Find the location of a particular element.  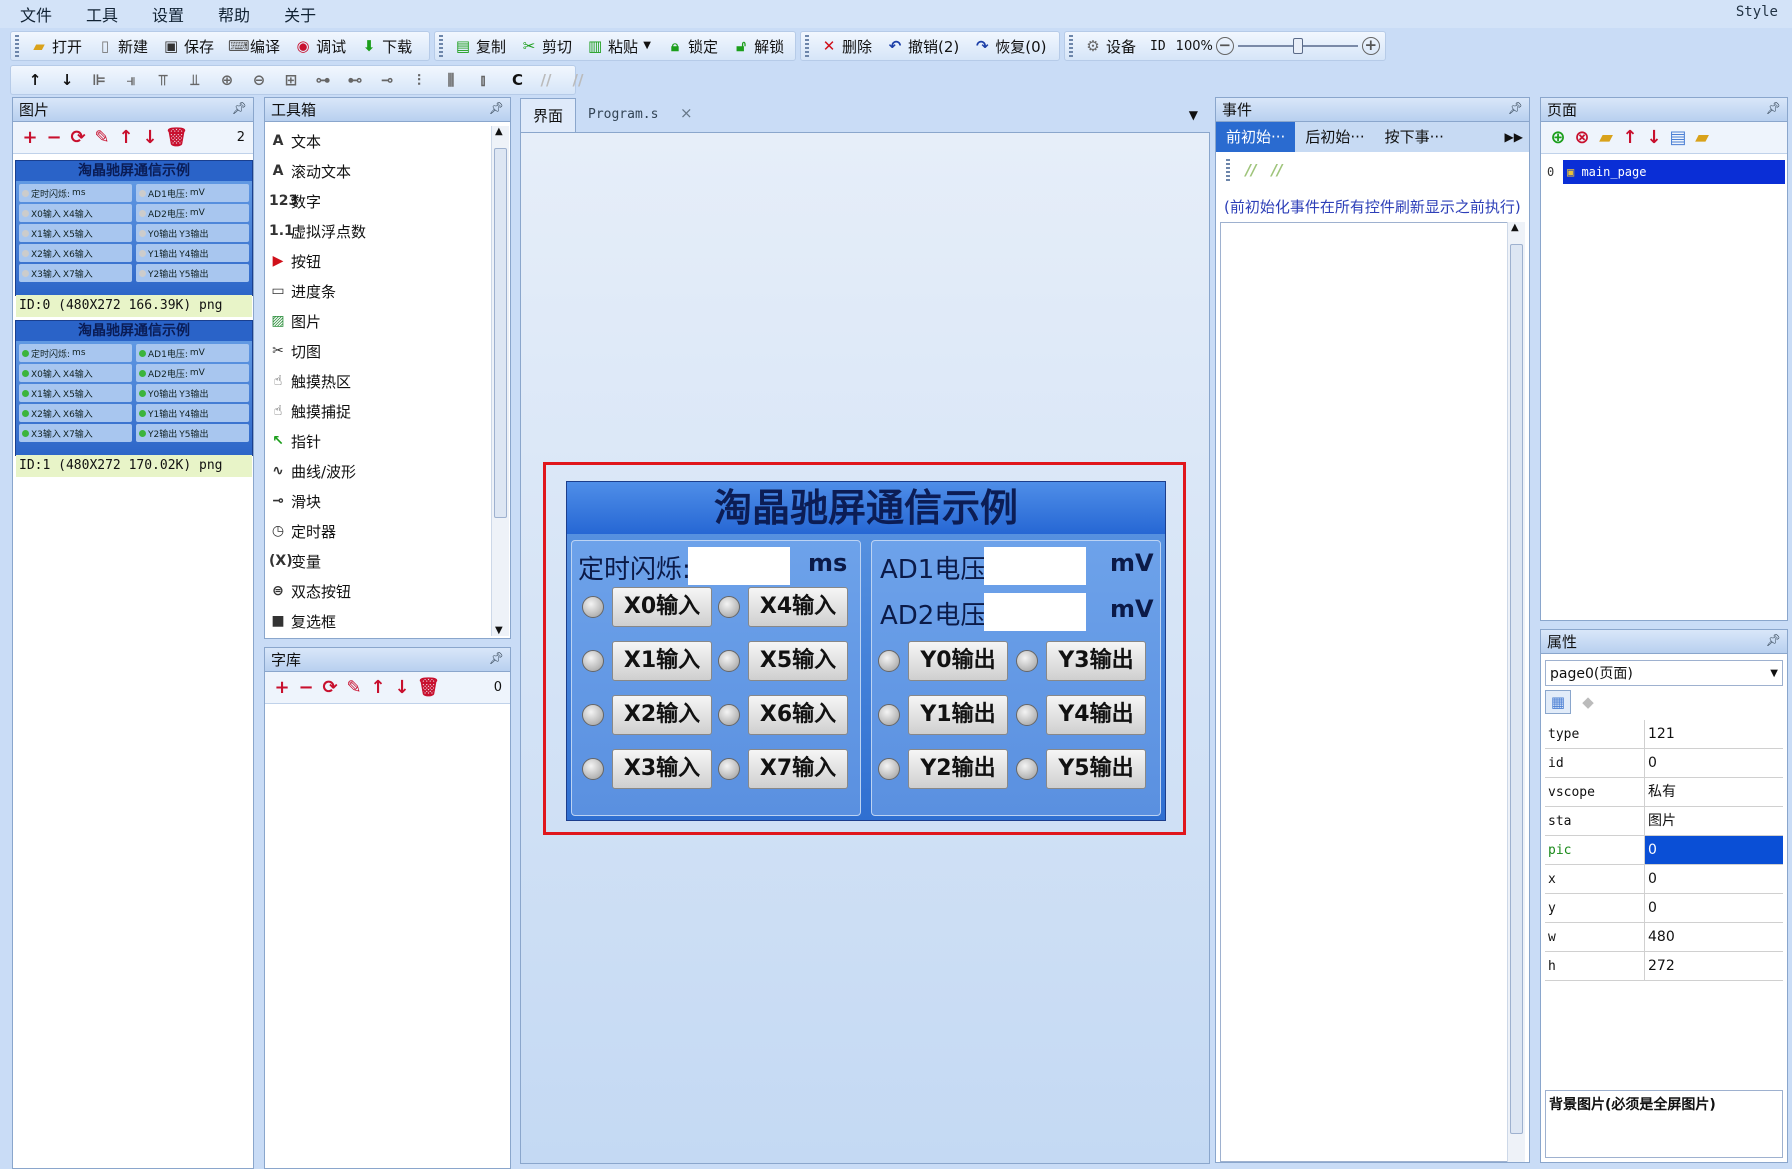

trash-icon: 🗑︎ is located at coordinates (176, 137).